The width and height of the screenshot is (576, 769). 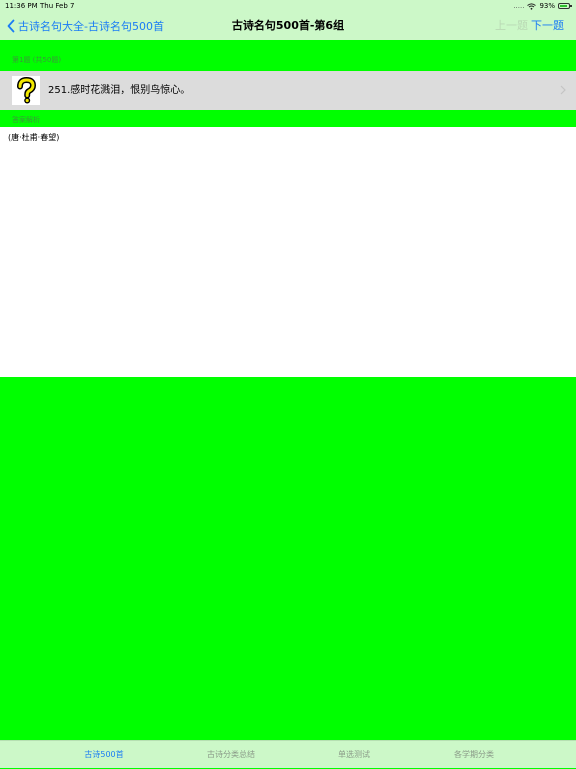 I want to click on answer-text: (唐·杜甫·春望), so click(x=34, y=137).